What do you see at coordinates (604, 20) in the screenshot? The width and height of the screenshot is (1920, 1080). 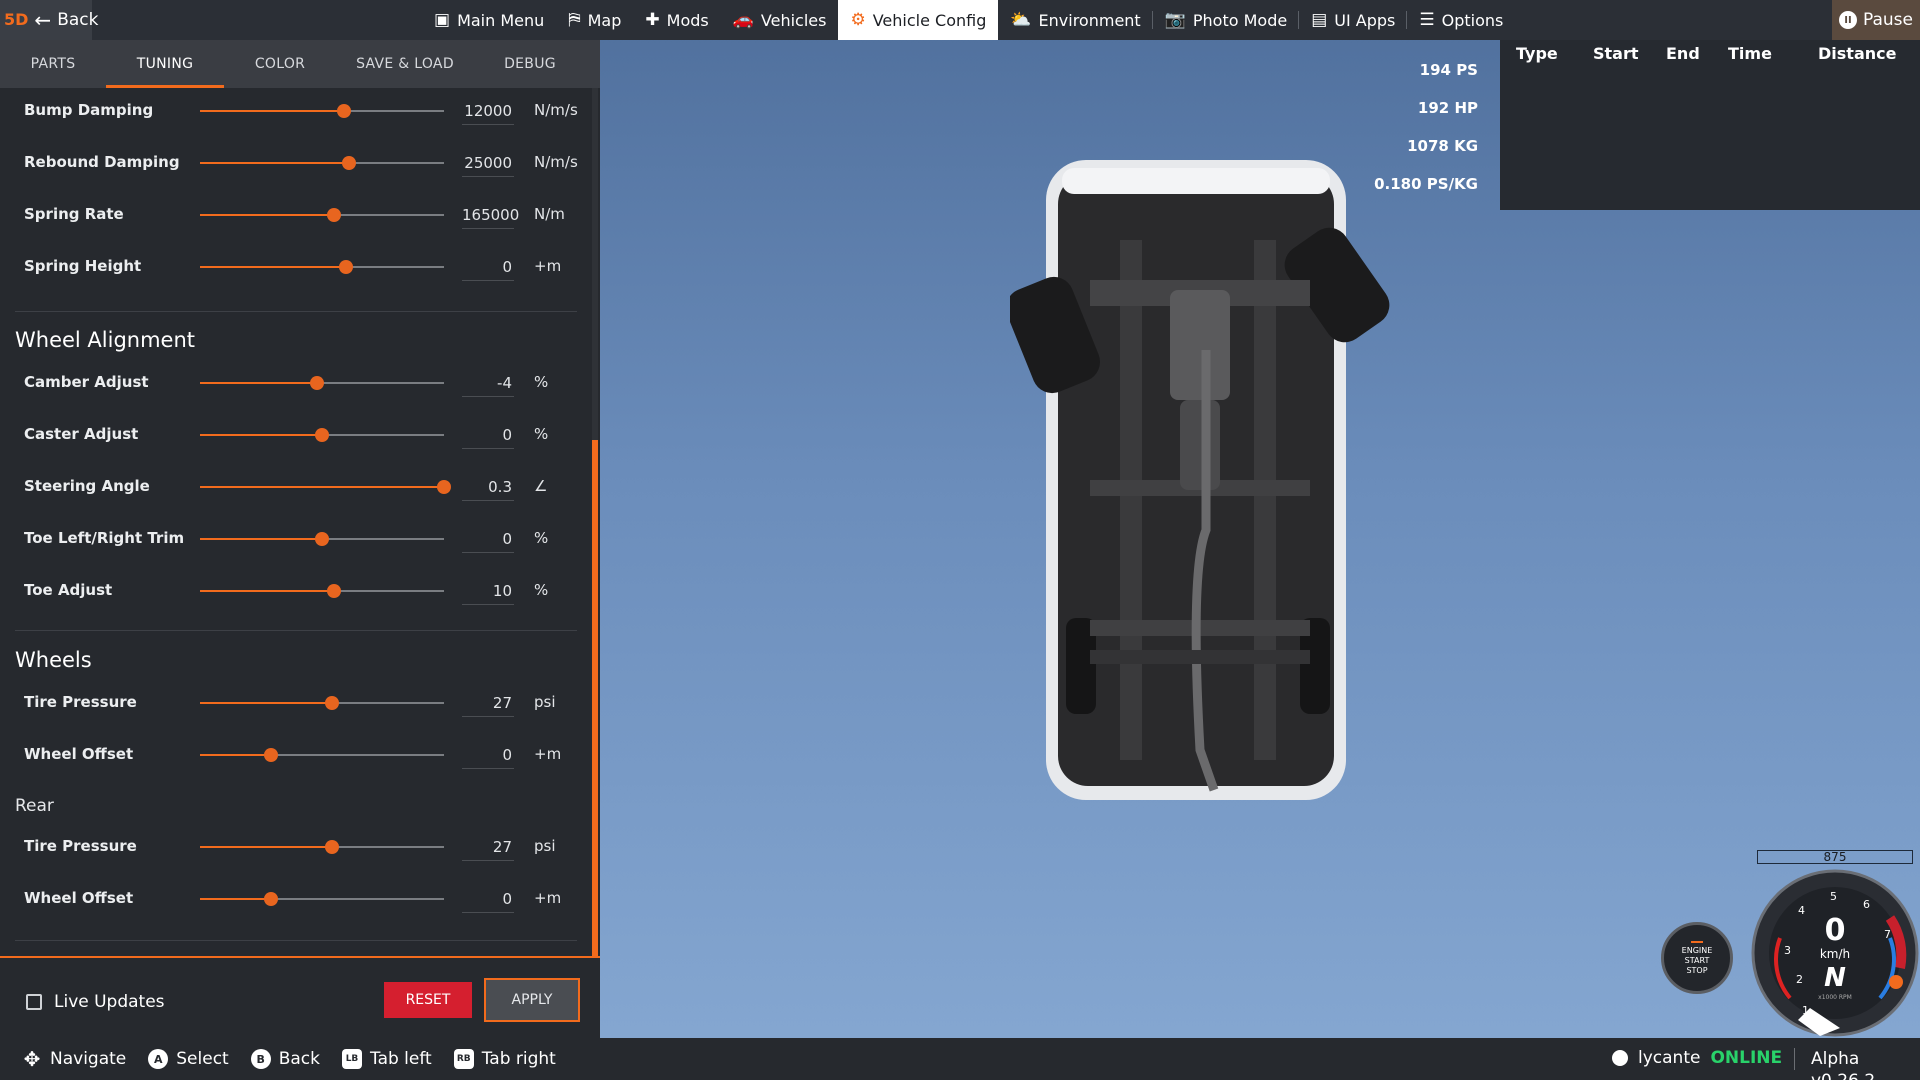 I see `menu-label: Map` at bounding box center [604, 20].